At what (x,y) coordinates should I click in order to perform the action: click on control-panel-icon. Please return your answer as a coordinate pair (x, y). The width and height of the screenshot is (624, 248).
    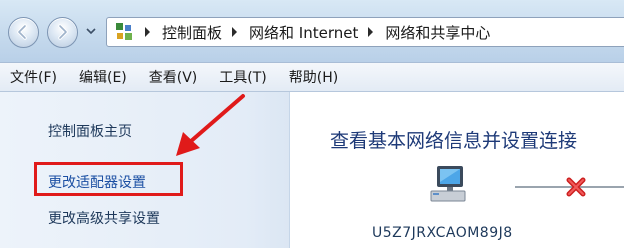
    Looking at the image, I should click on (124, 31).